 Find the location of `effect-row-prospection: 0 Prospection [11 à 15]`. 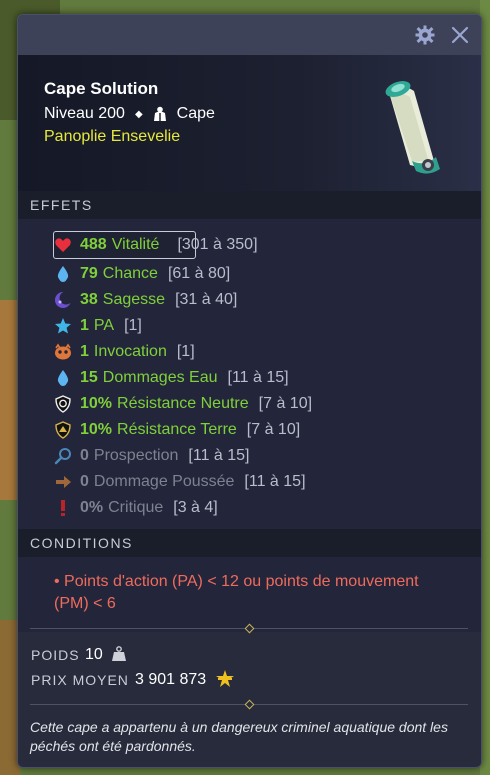

effect-row-prospection: 0 Prospection [11 à 15] is located at coordinates (152, 456).